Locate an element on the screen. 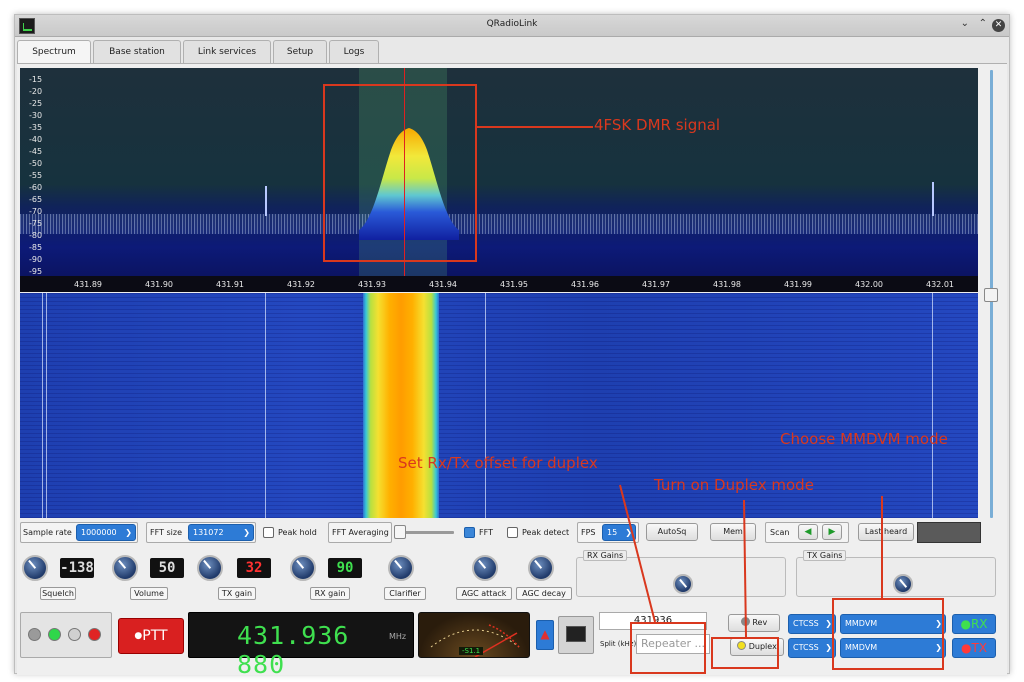 The height and width of the screenshot is (682, 1024). frequency-tick-label: 431.95 is located at coordinates (514, 284).